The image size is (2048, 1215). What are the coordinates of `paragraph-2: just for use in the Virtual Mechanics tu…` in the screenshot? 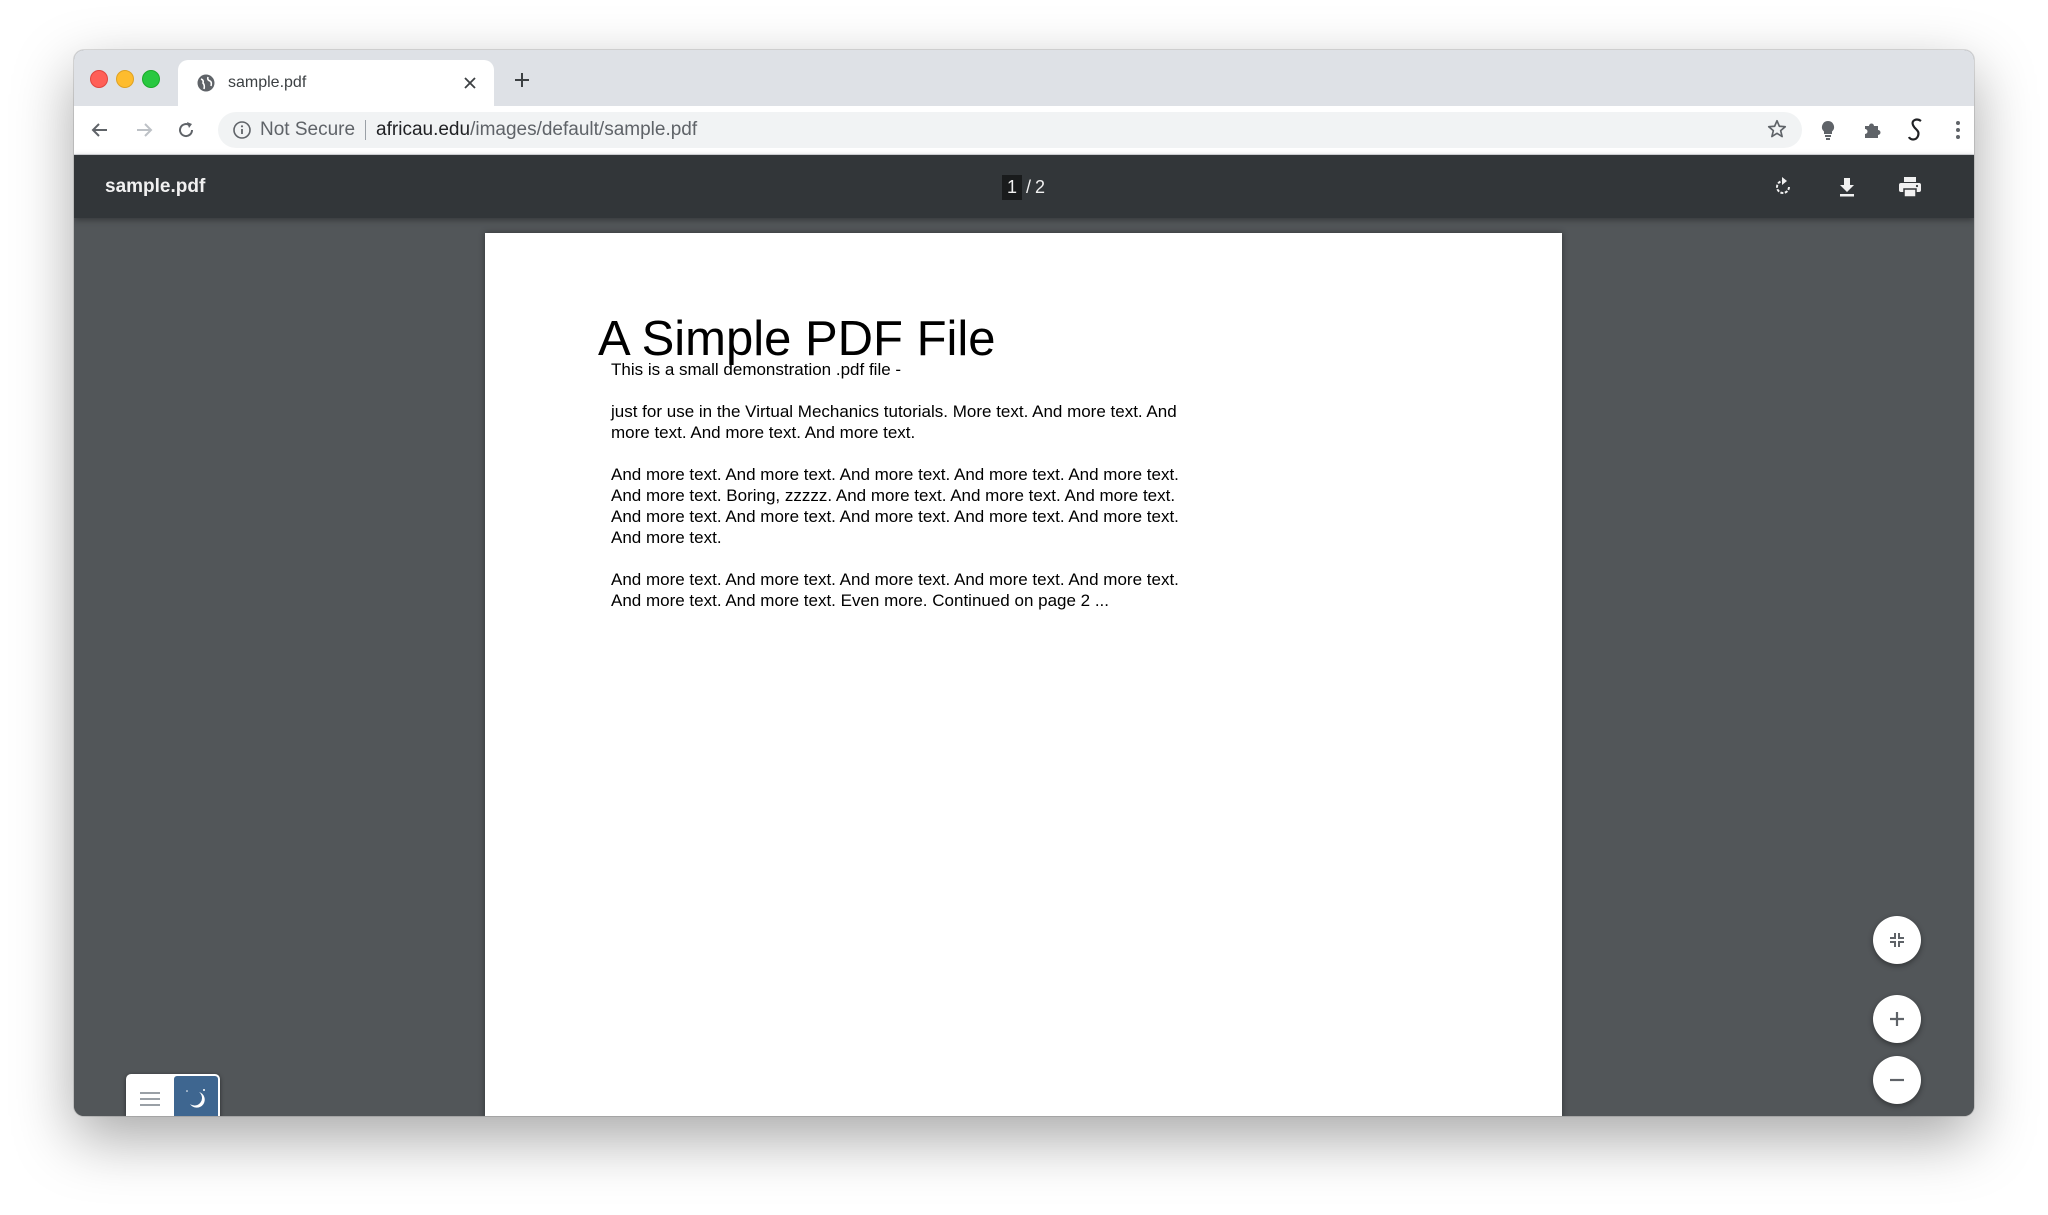 It's located at (894, 422).